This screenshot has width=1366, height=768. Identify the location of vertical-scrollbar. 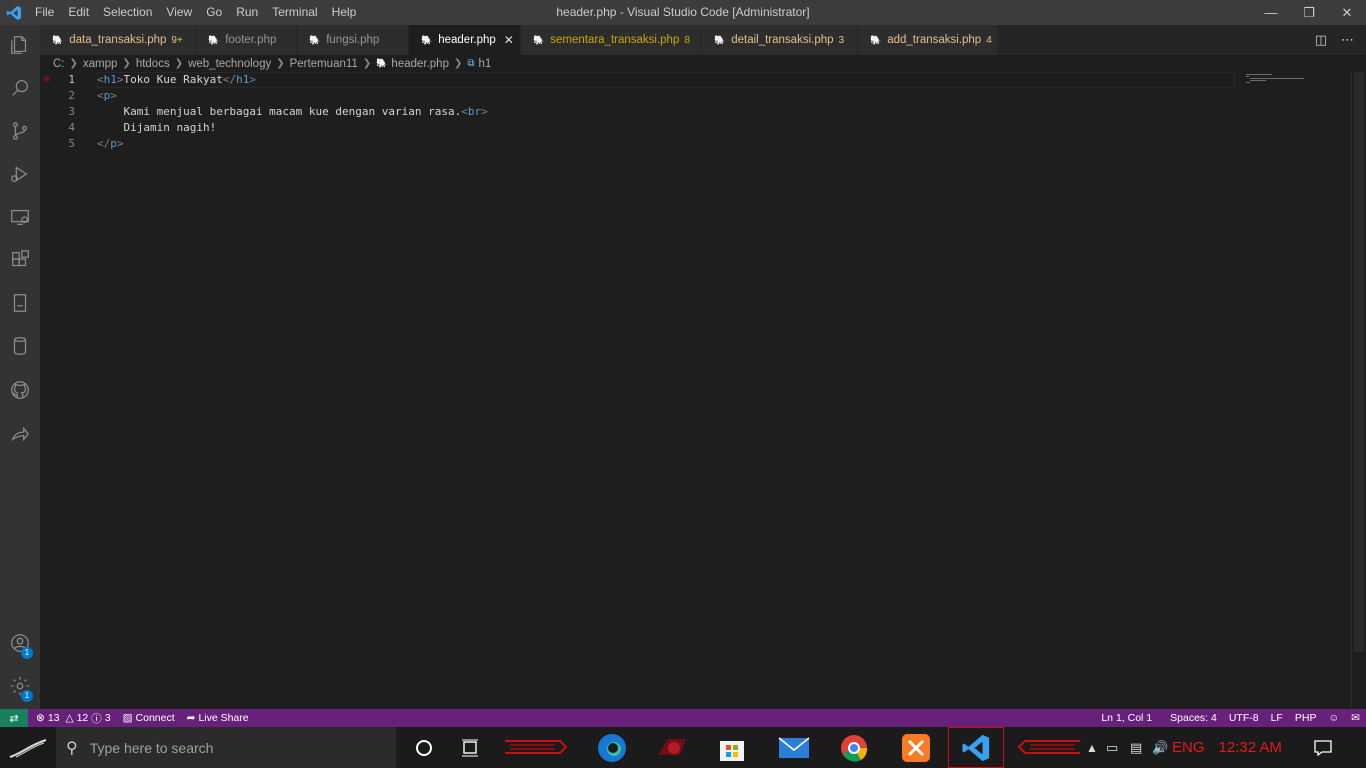
(1358, 390).